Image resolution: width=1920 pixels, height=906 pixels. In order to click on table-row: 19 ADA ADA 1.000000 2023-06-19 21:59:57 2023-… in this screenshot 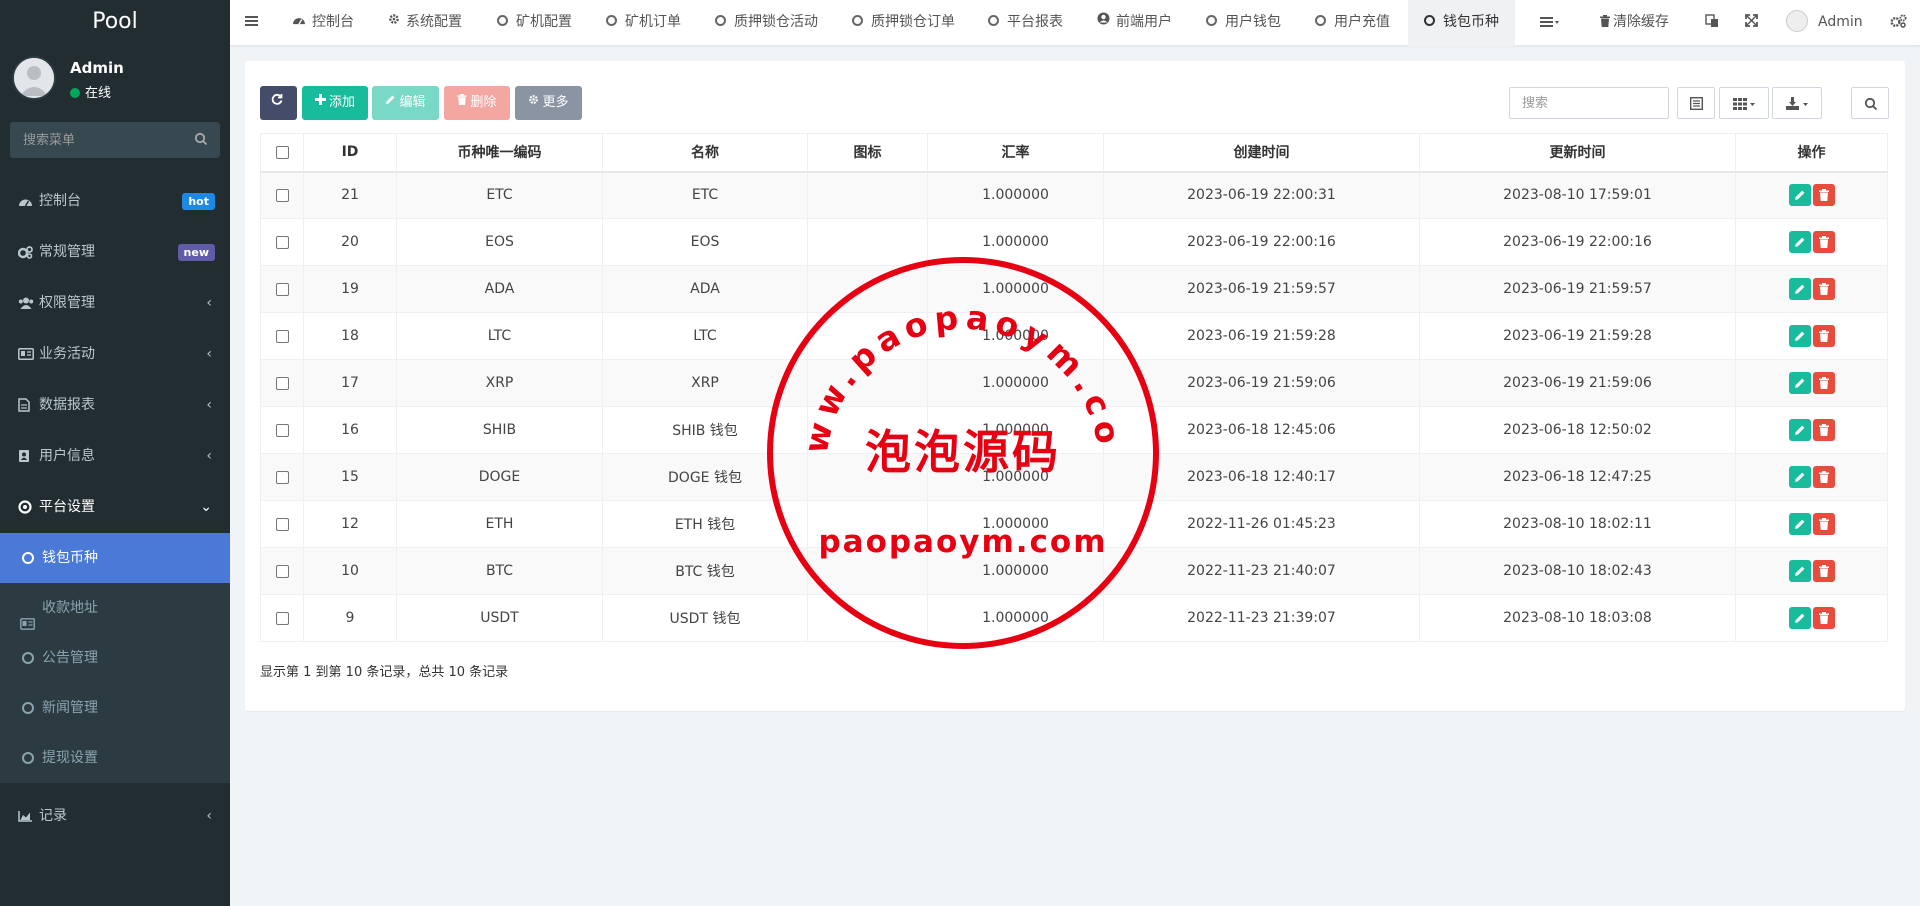, I will do `click(1074, 289)`.